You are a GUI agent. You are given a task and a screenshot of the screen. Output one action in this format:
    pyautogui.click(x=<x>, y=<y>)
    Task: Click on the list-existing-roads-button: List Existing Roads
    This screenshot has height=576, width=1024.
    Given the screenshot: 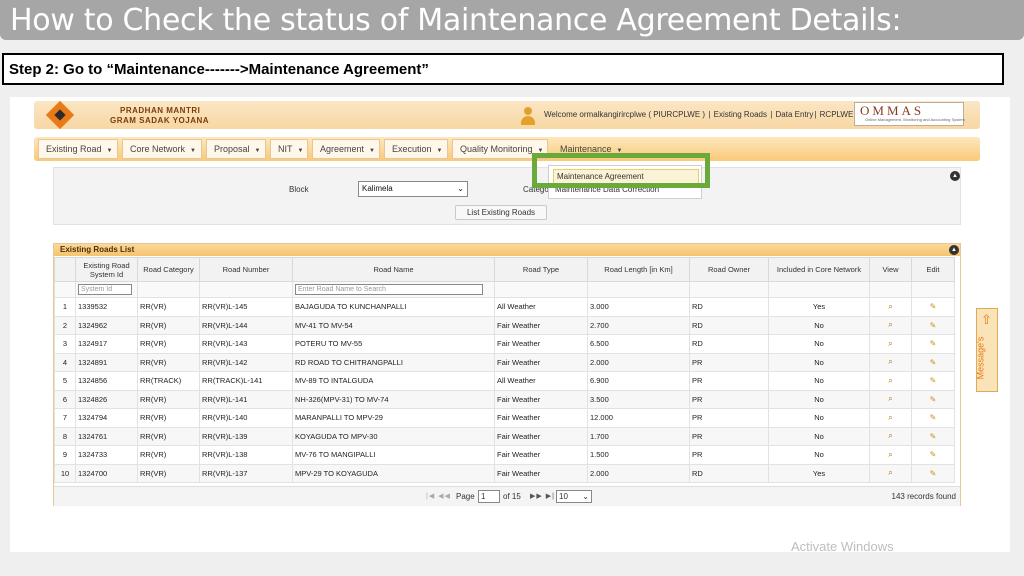 What is the action you would take?
    pyautogui.click(x=501, y=212)
    